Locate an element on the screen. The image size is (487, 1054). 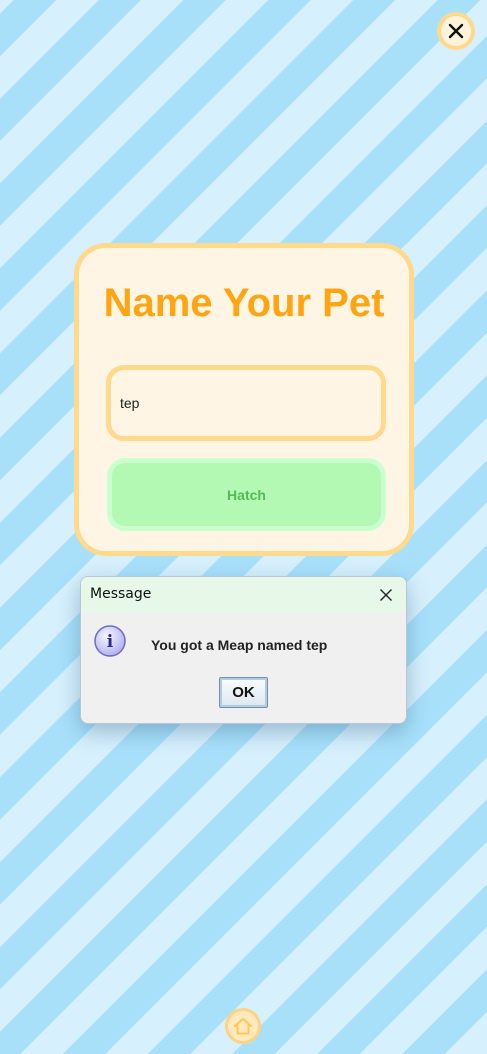
close-app-button is located at coordinates (456, 31).